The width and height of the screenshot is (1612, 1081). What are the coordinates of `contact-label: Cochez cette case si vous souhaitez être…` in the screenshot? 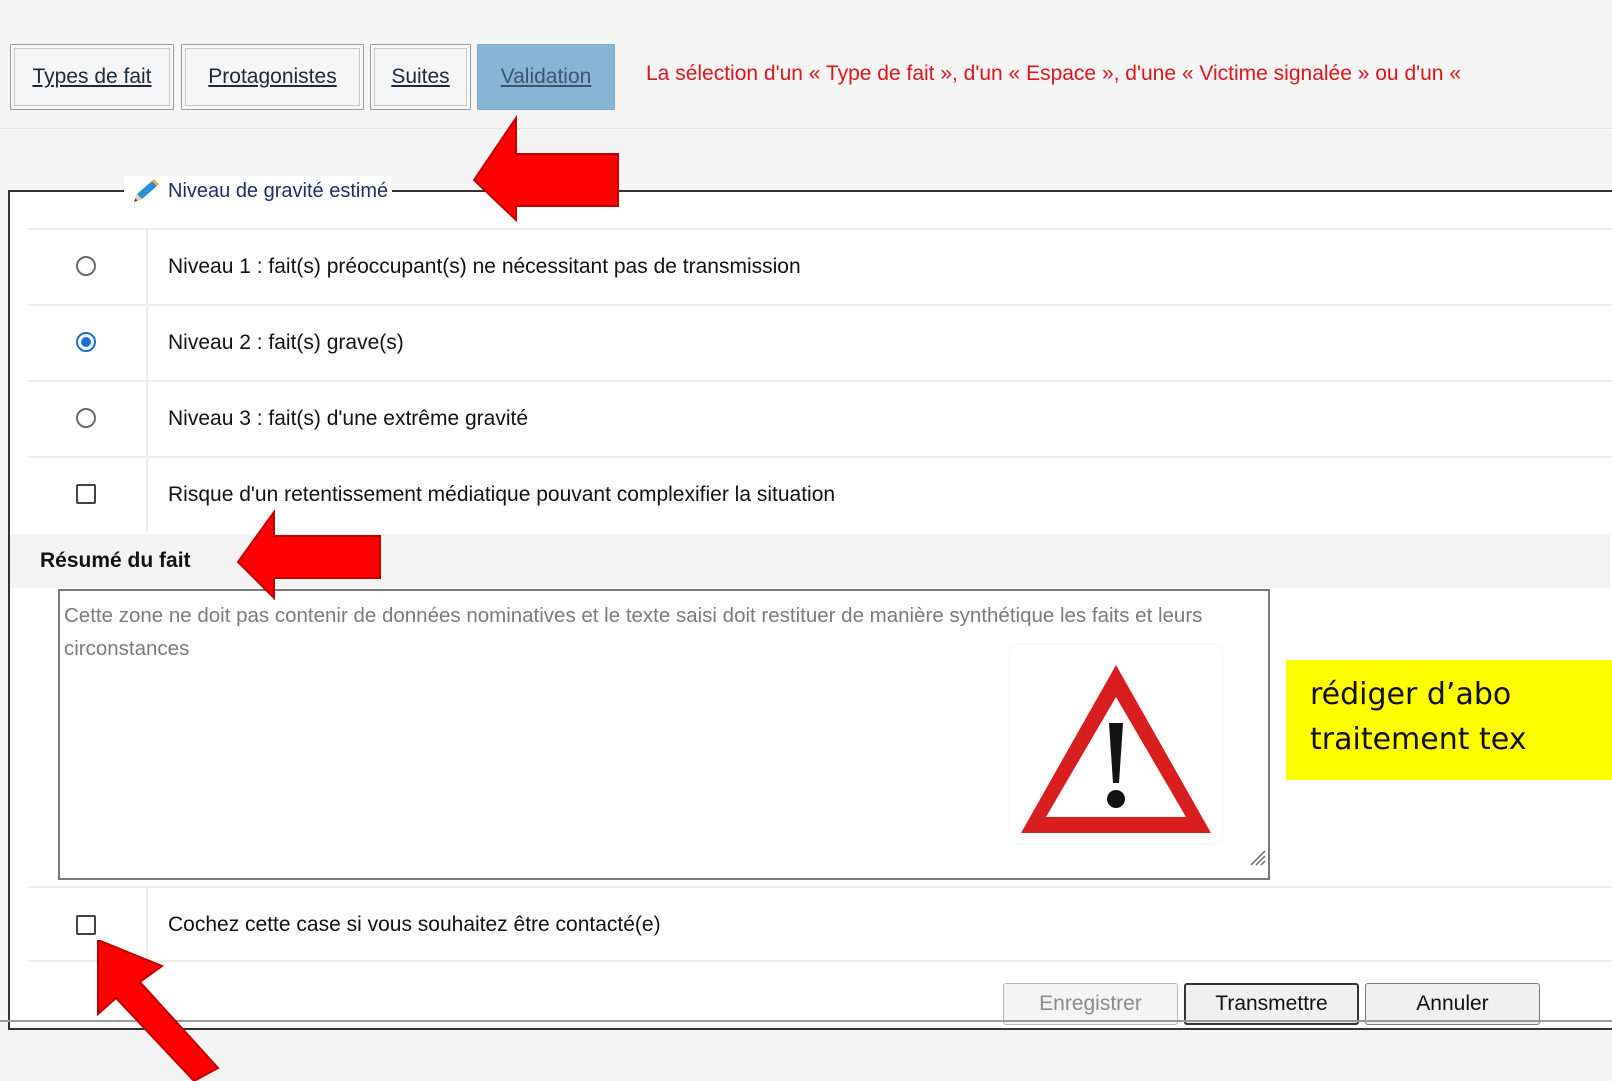 It's located at (414, 924).